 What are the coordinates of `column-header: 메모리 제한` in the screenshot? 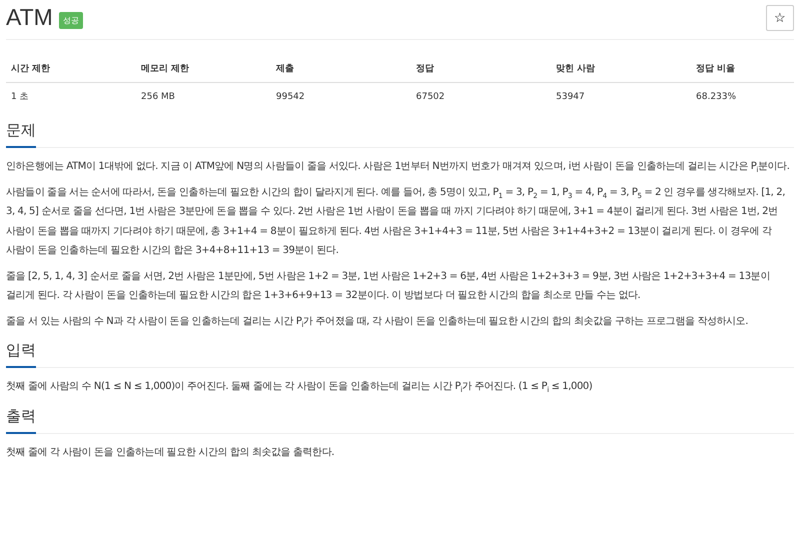 It's located at (203, 66).